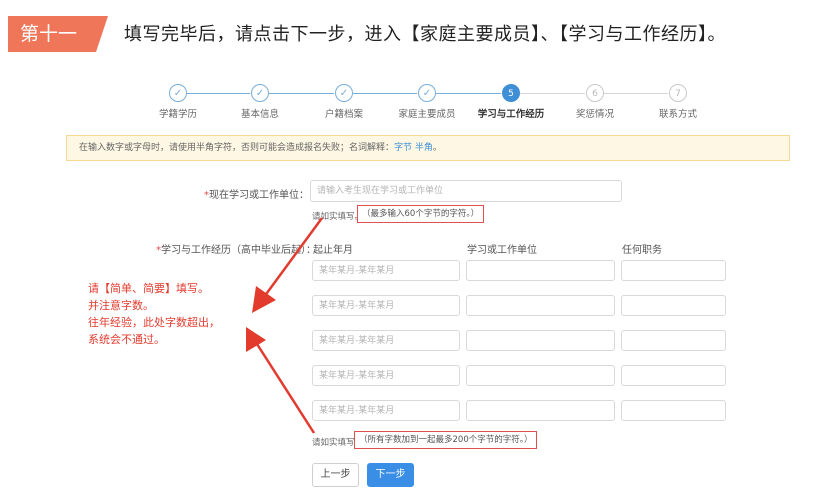  I want to click on annotation-line: 往年经验，此处字数超出，, so click(154, 322).